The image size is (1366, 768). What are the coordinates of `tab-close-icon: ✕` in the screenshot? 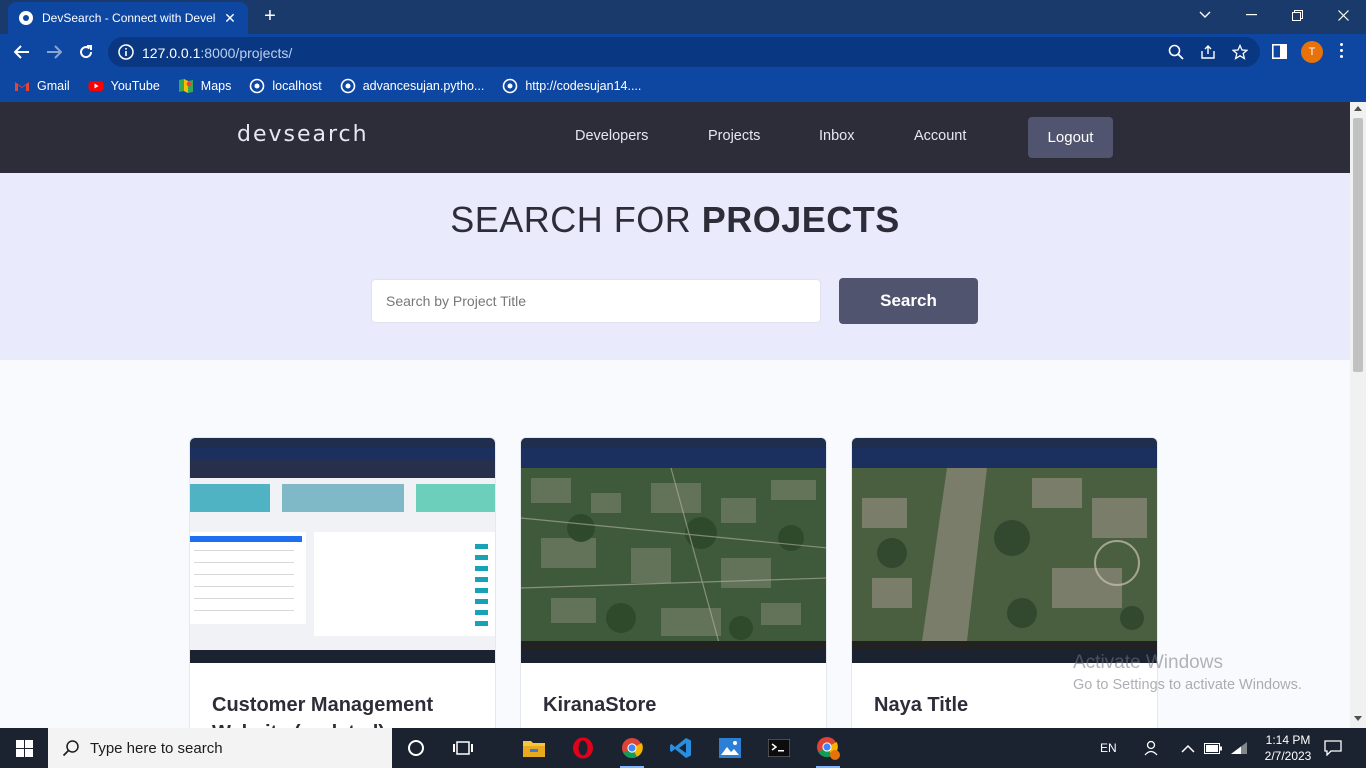 It's located at (230, 18).